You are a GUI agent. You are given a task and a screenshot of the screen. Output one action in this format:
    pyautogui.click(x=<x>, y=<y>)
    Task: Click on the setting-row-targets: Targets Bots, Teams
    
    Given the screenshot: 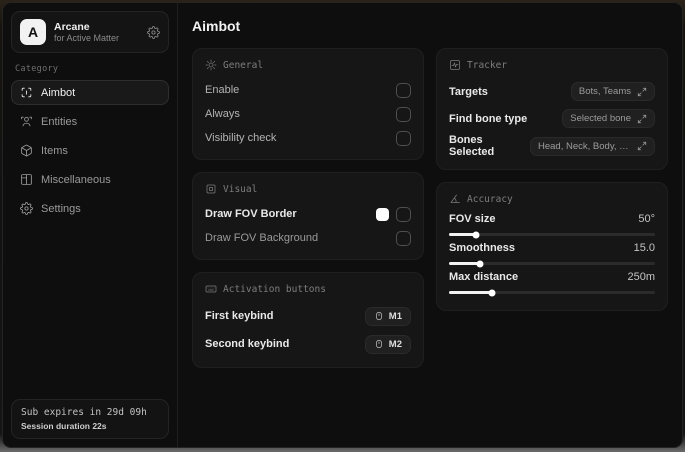 What is the action you would take?
    pyautogui.click(x=552, y=91)
    